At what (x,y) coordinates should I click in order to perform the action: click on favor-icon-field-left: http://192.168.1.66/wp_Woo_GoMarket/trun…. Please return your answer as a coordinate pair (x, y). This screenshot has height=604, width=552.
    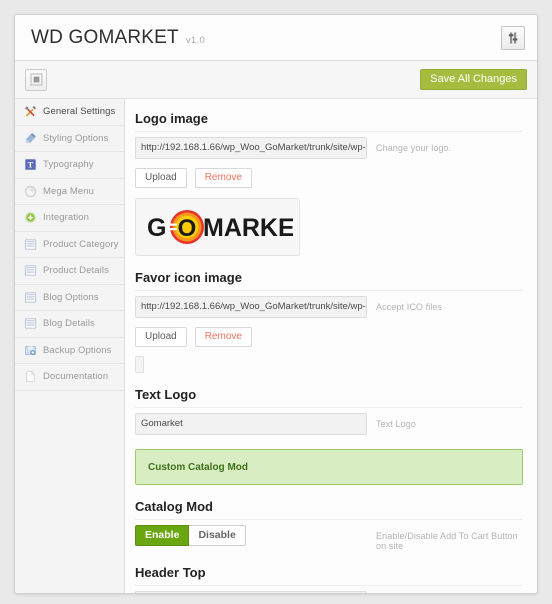
    Looking at the image, I should click on (251, 334).